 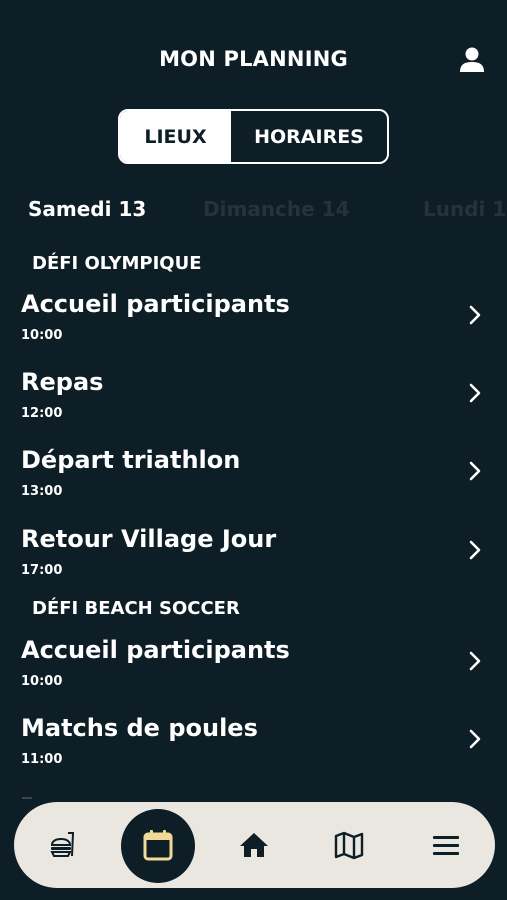 What do you see at coordinates (42, 491) in the screenshot?
I see `event-time: 13:00` at bounding box center [42, 491].